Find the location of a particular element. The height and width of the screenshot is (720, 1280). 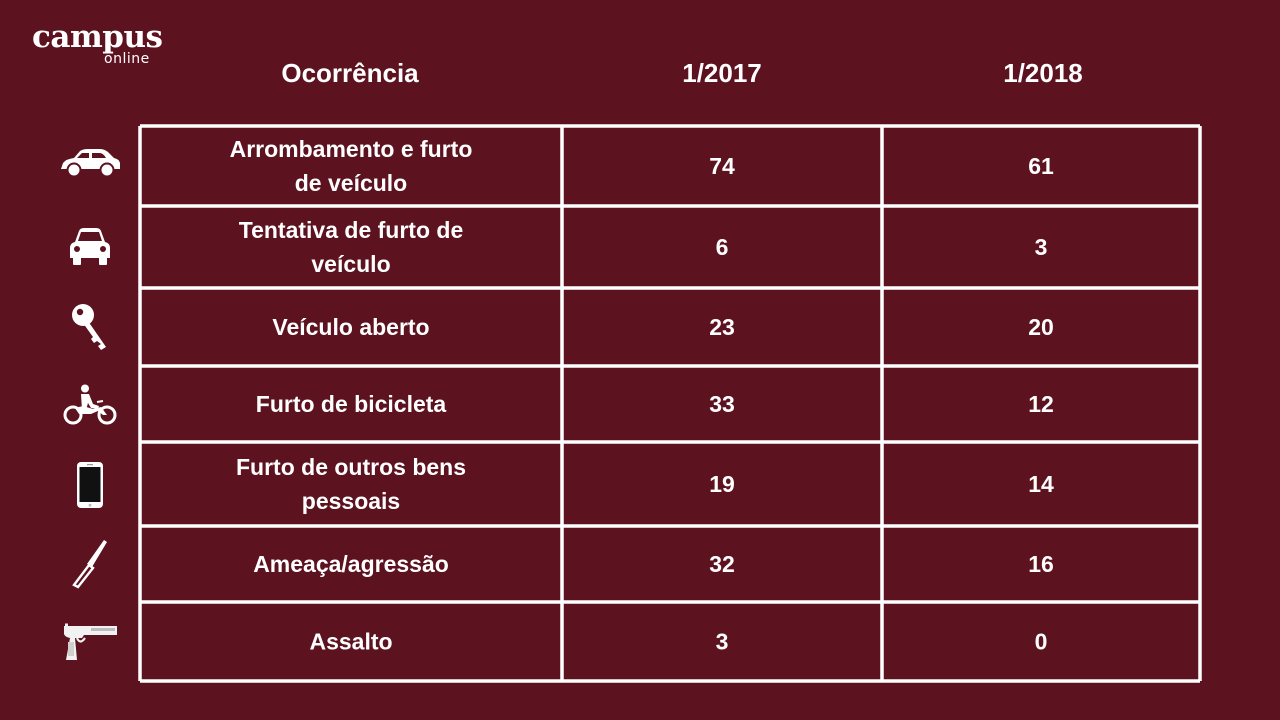

value-2017: 74 is located at coordinates (722, 166).